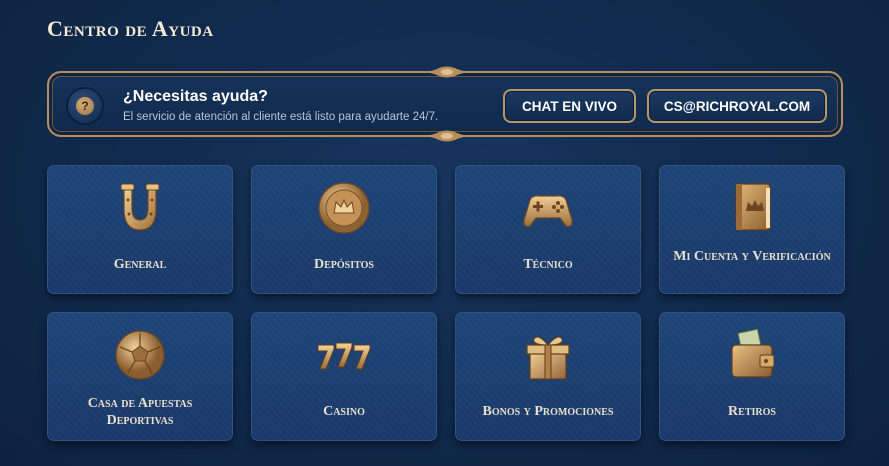  What do you see at coordinates (140, 264) in the screenshot?
I see `category-label: General` at bounding box center [140, 264].